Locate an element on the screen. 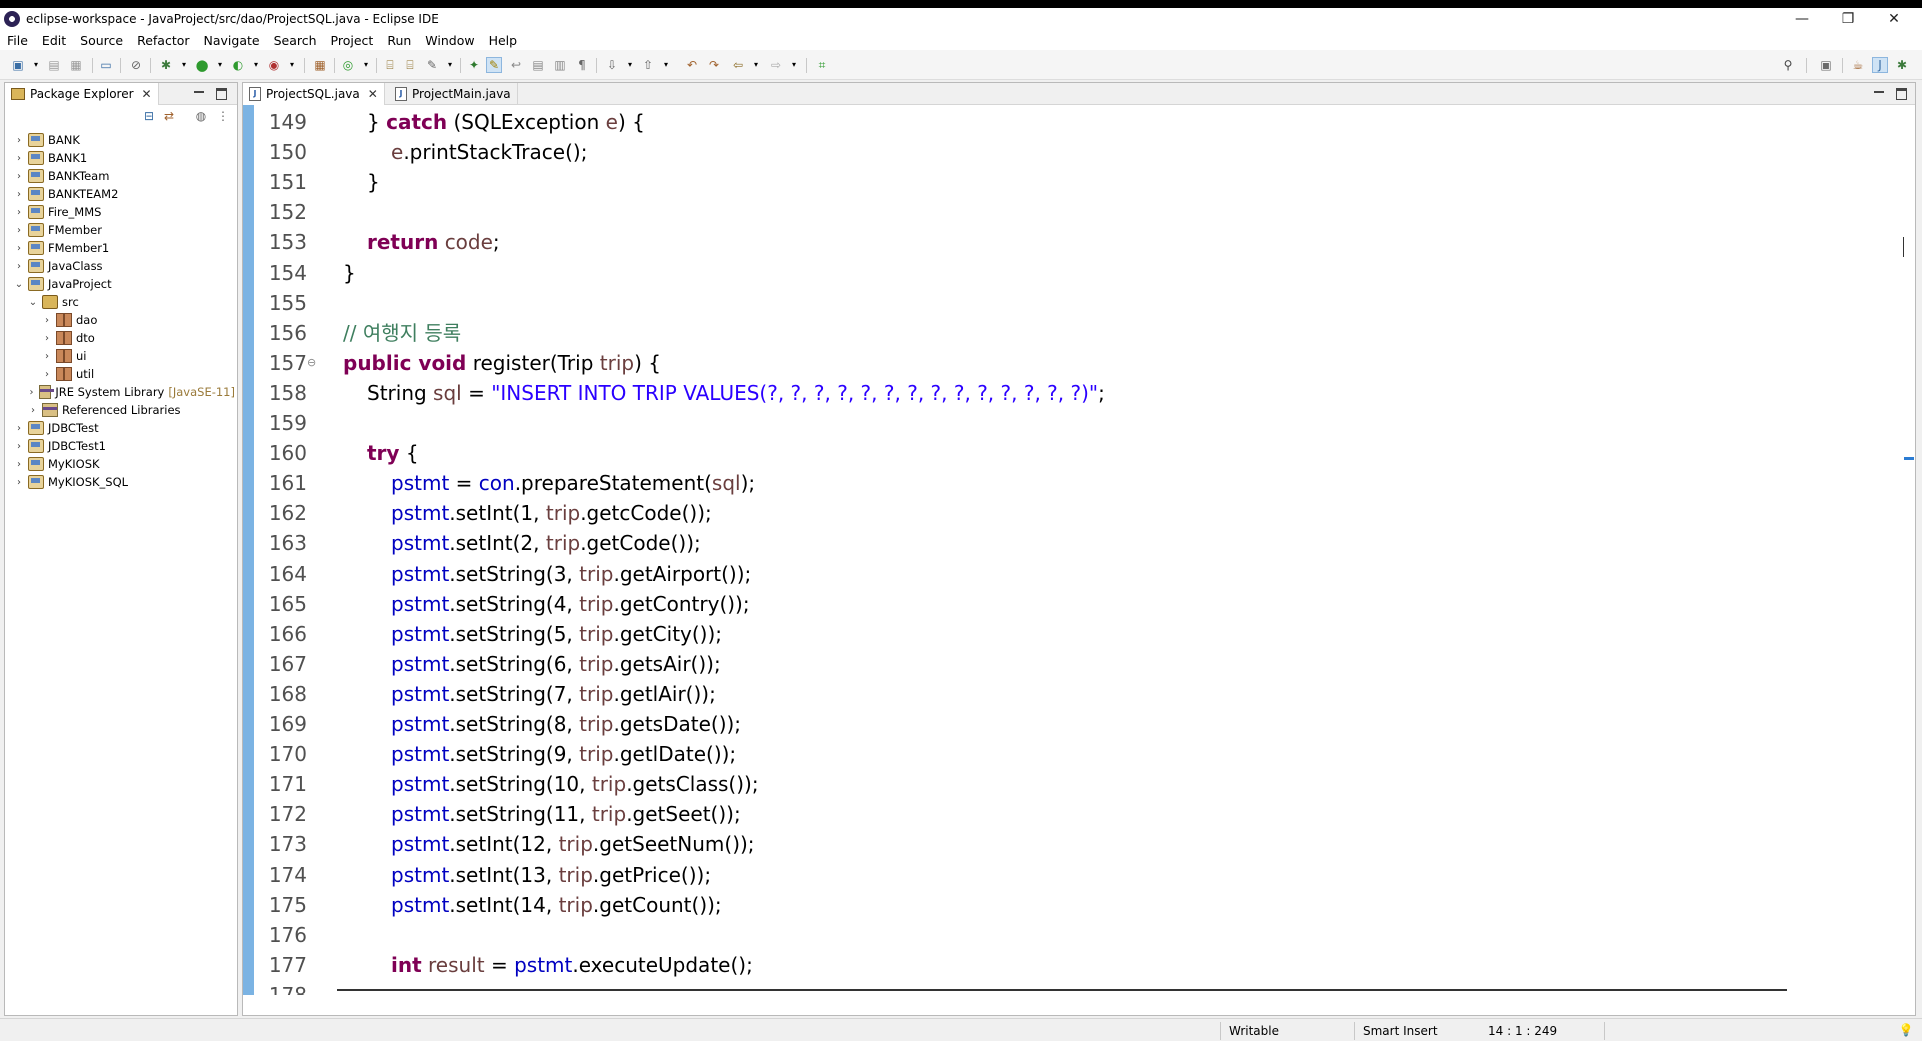 Image resolution: width=1922 pixels, height=1041 pixels. code-line: 151} is located at coordinates (1068, 182).